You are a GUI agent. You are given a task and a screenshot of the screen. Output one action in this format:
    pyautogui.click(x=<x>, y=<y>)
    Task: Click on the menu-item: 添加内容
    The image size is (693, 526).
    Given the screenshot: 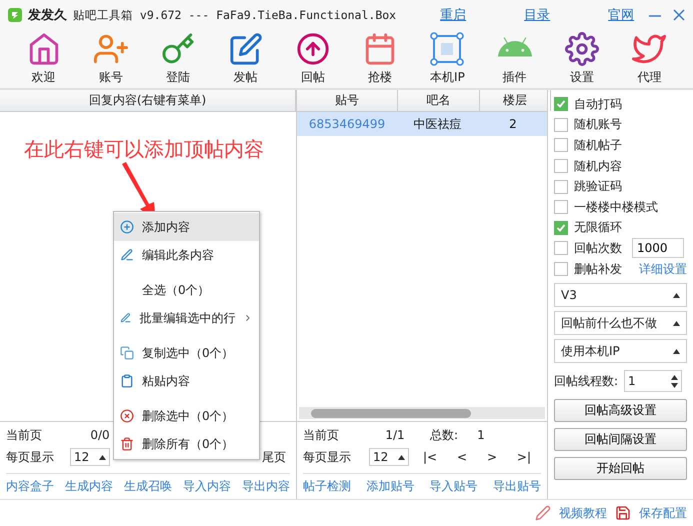 What is the action you would take?
    pyautogui.click(x=186, y=227)
    